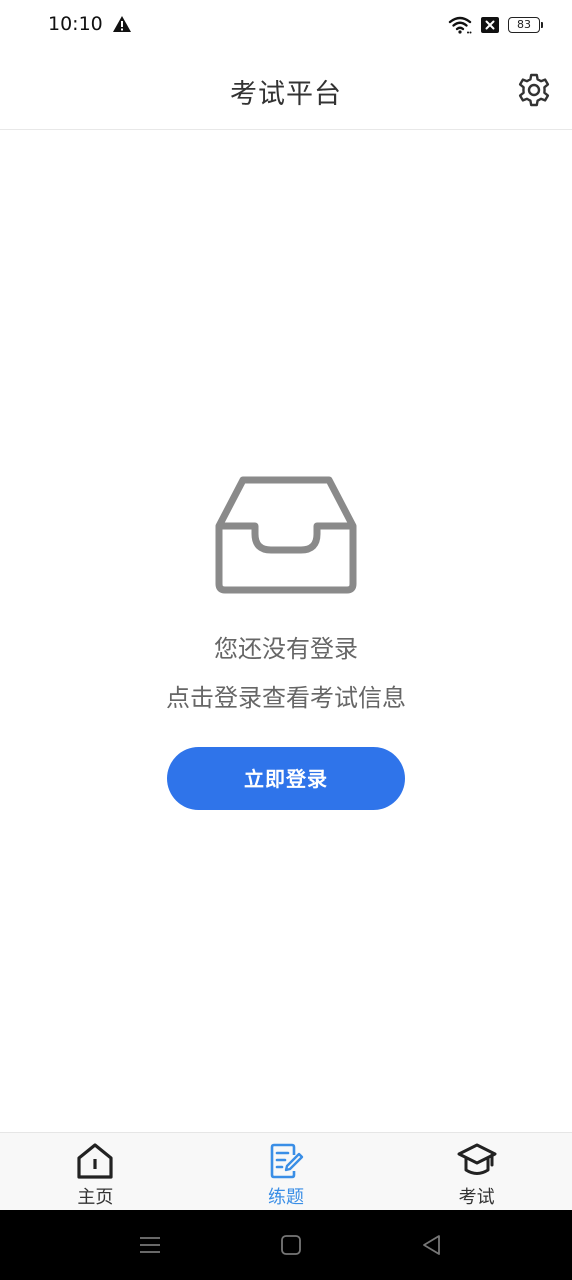  Describe the element at coordinates (286, 698) in the screenshot. I see `login-hint-text: 点击登录查看考试信息` at that location.